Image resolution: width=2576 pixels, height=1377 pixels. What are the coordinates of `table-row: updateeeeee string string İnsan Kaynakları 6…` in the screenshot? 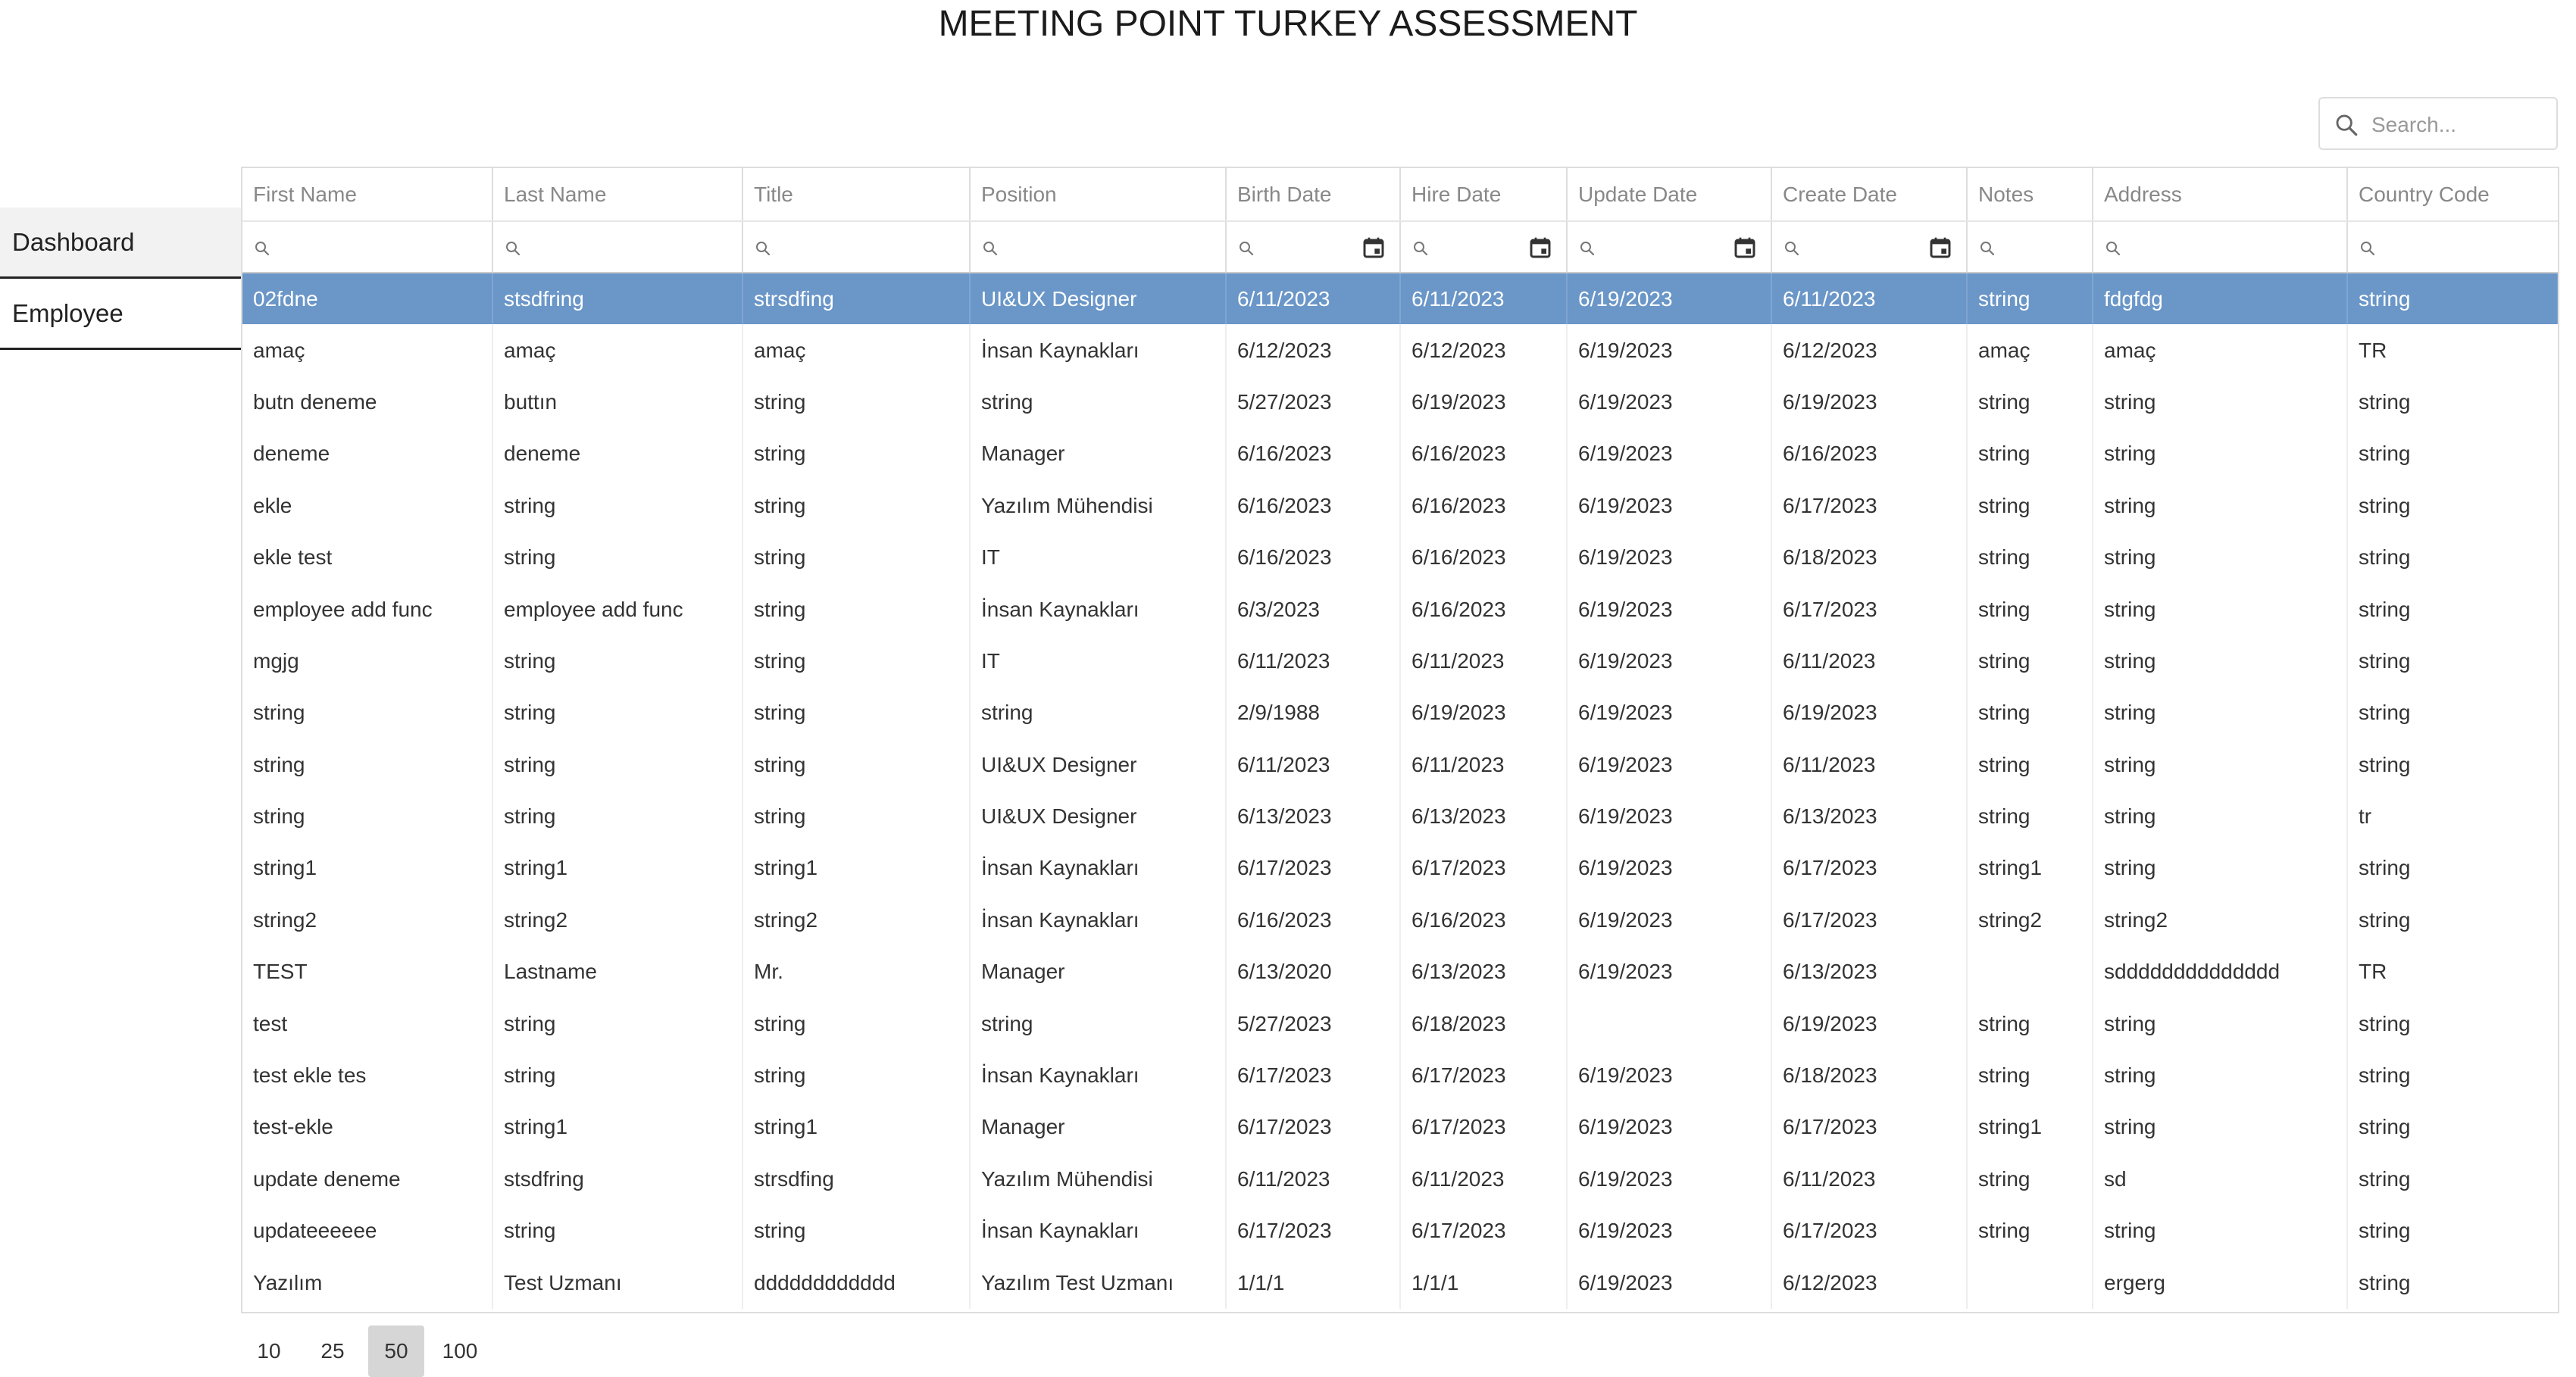 It's located at (1400, 1231).